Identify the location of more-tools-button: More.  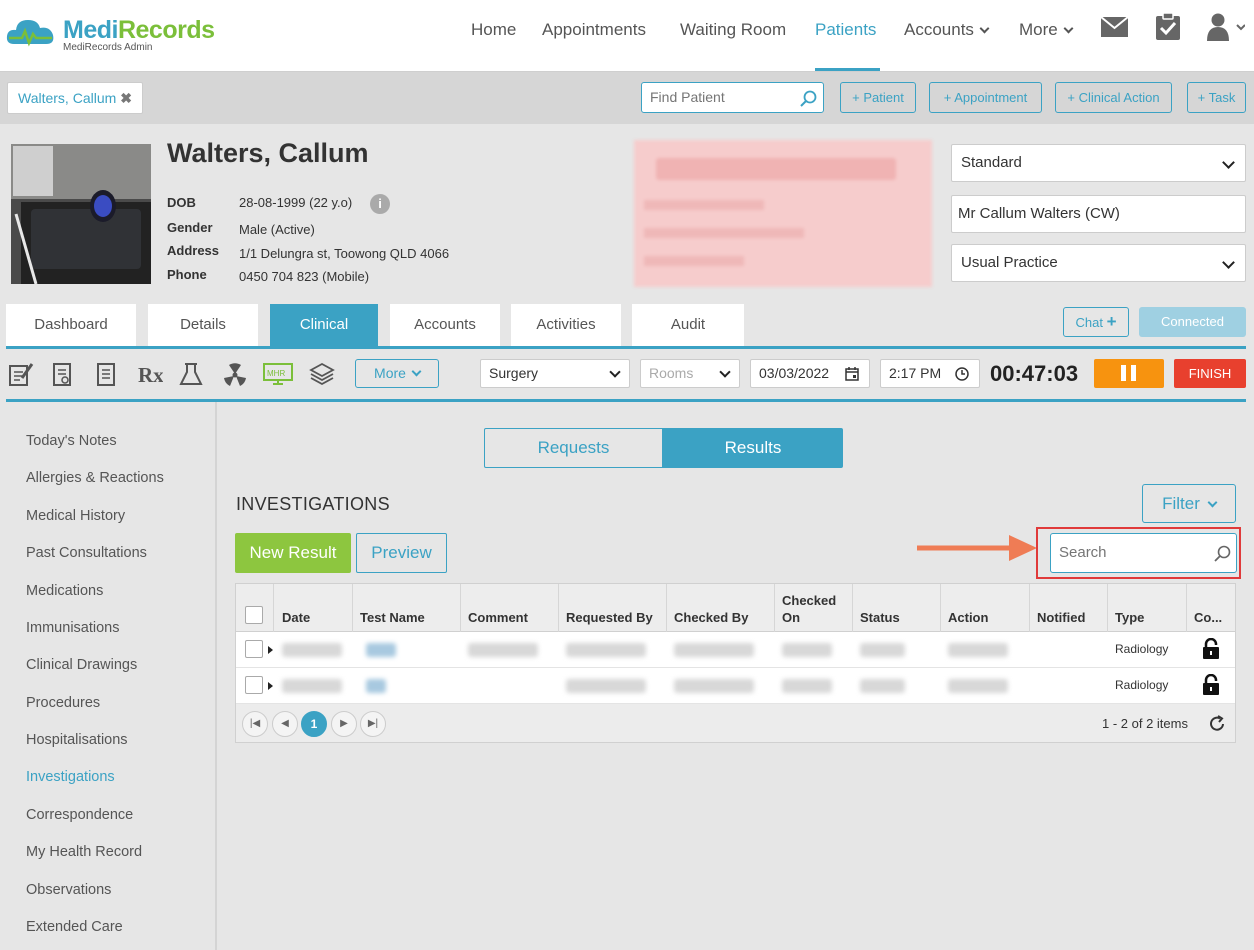
(397, 373).